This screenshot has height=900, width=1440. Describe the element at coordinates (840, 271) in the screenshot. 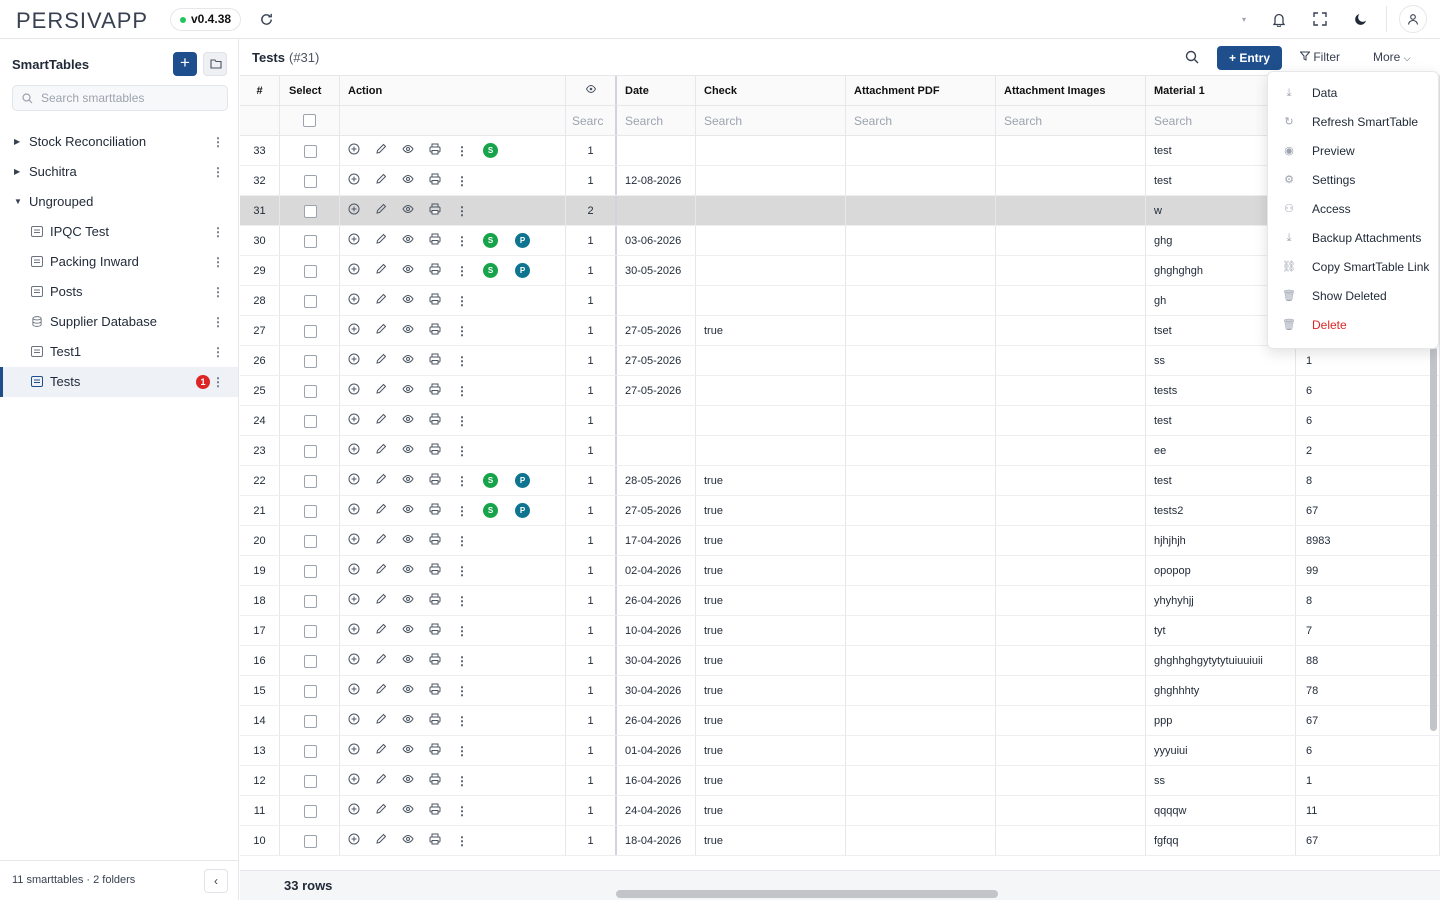

I see `table-row: 29 ⋮ S P 1 30-05-2026 ghghghgh` at that location.